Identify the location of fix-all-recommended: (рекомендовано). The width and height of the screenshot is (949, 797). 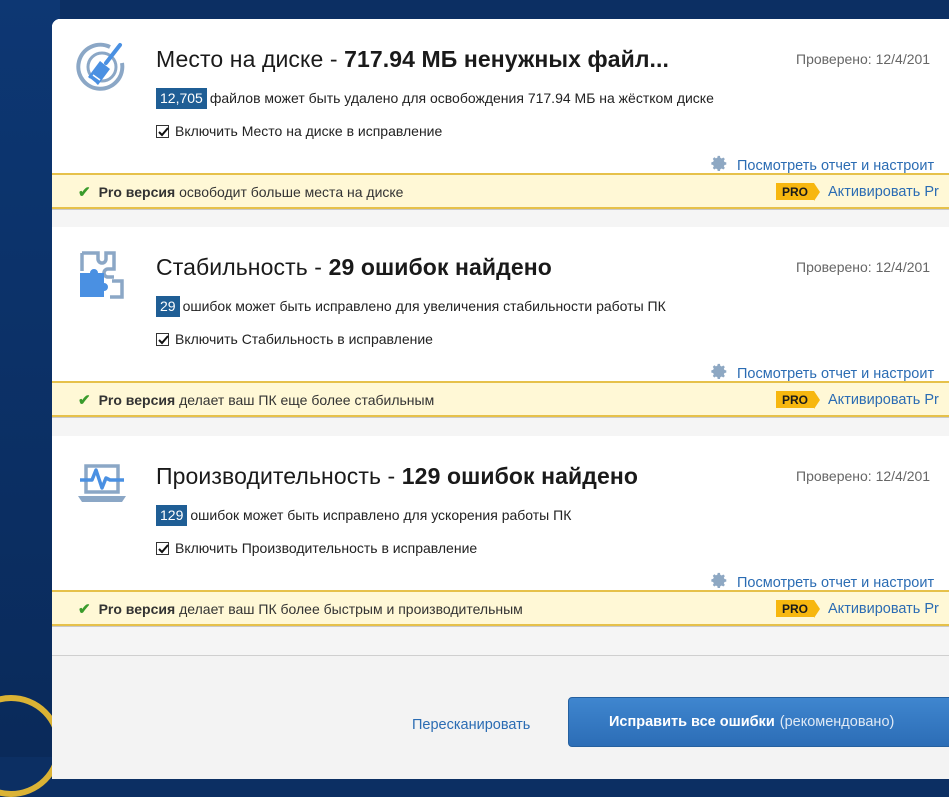
(837, 722).